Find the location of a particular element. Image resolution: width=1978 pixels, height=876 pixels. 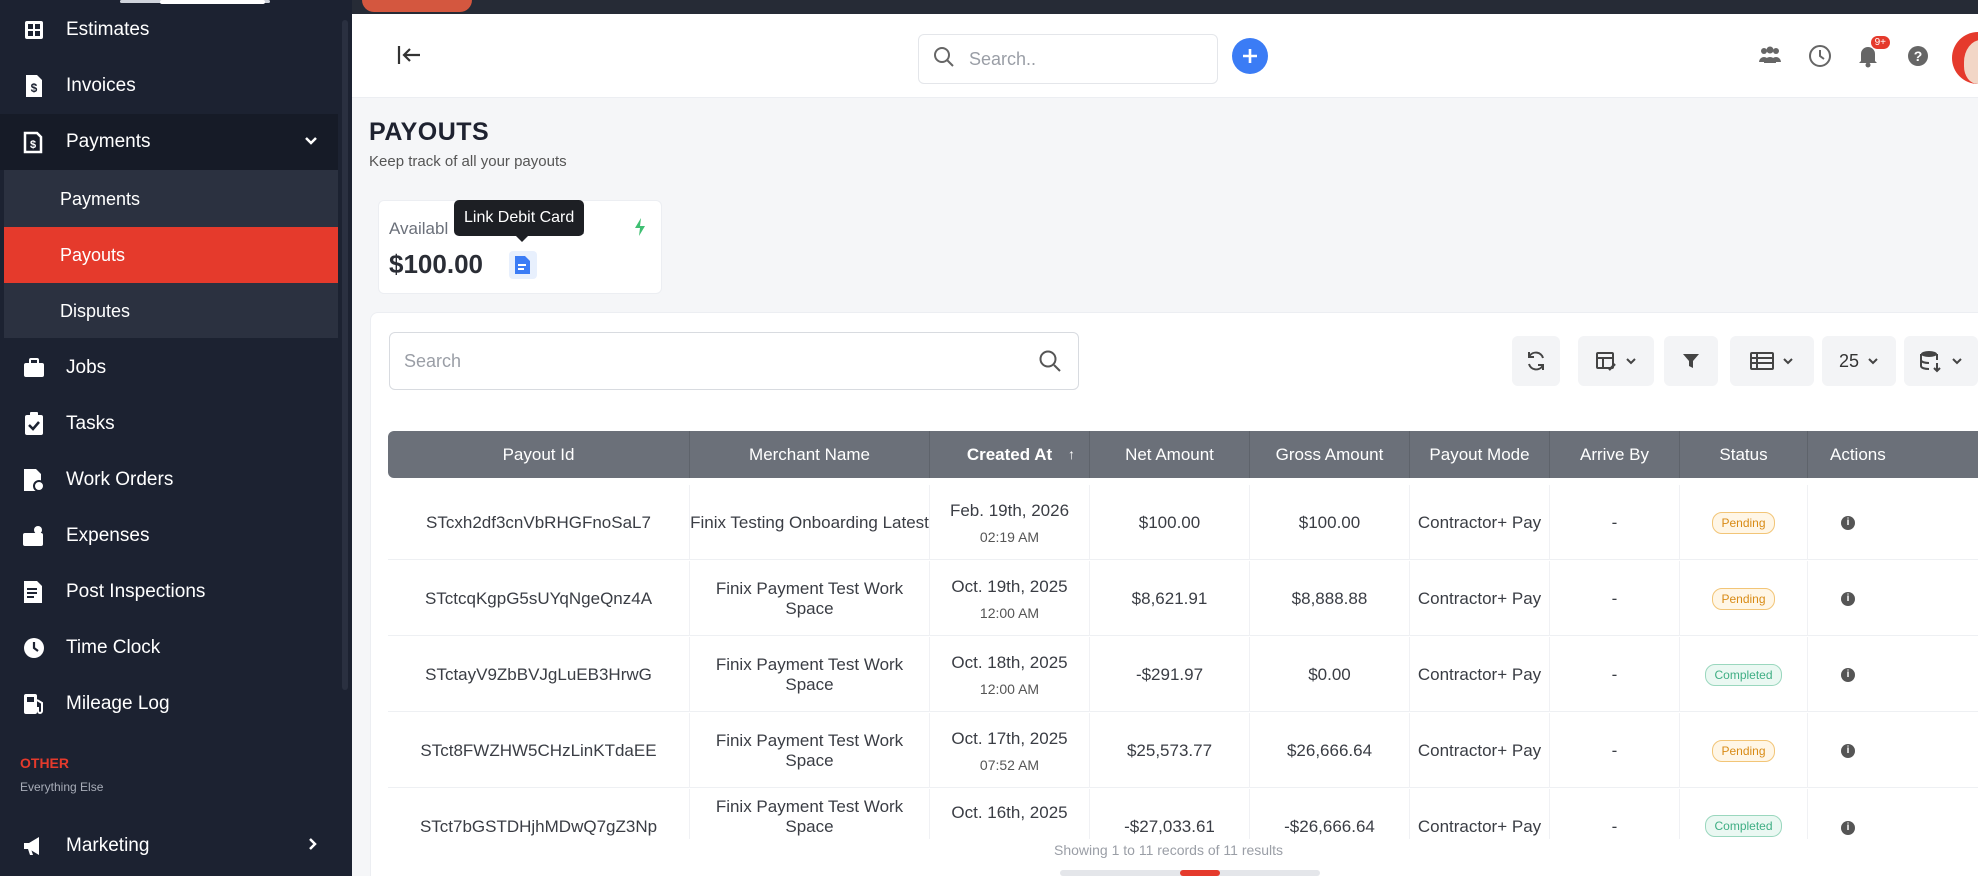

sort-ascending-icon: ↑ is located at coordinates (1071, 454).